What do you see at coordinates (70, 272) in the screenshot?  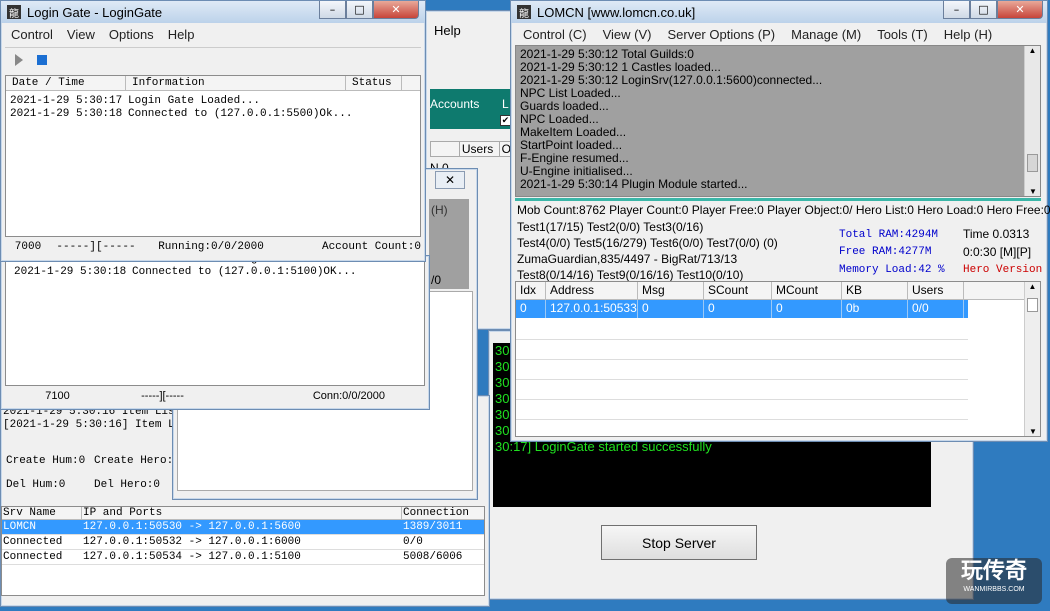 I see `log-time: 2021-1-29 5:30:18` at bounding box center [70, 272].